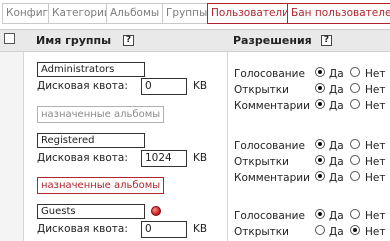  What do you see at coordinates (250, 13) in the screenshot?
I see `tab-users: Пользователи` at bounding box center [250, 13].